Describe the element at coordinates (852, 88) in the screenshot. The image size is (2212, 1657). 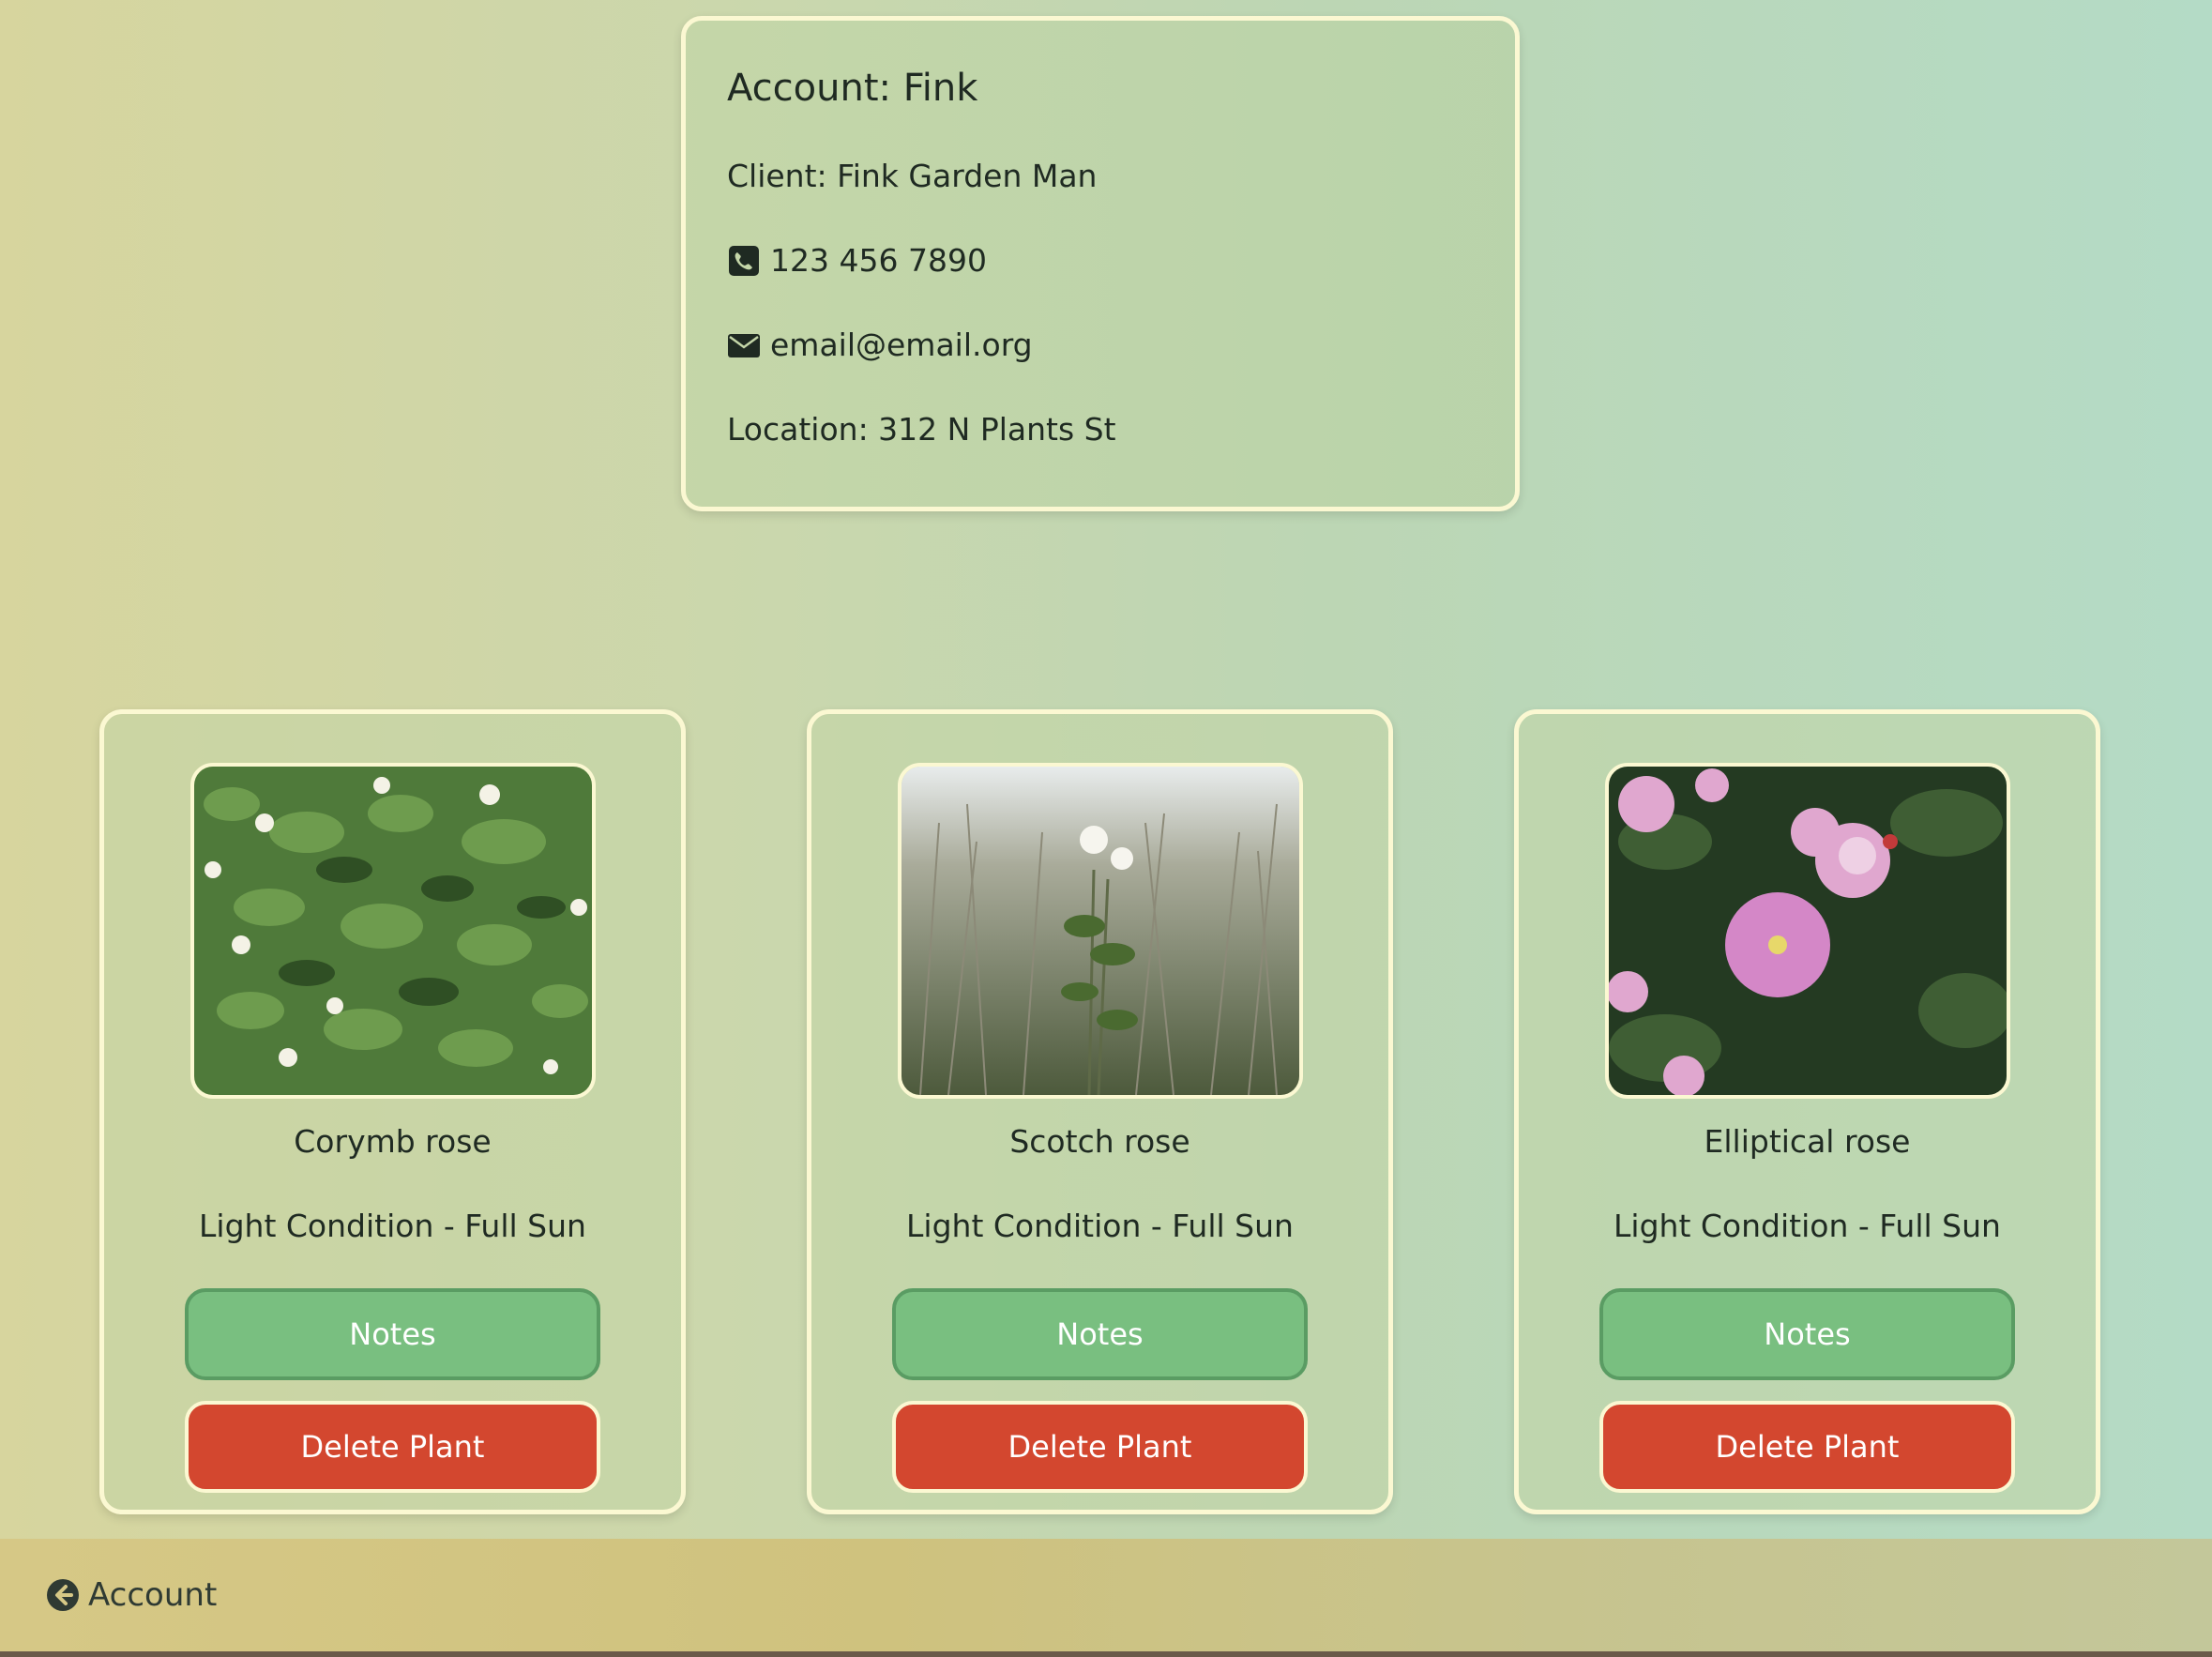
I see `account-title: Account: Fink` at that location.